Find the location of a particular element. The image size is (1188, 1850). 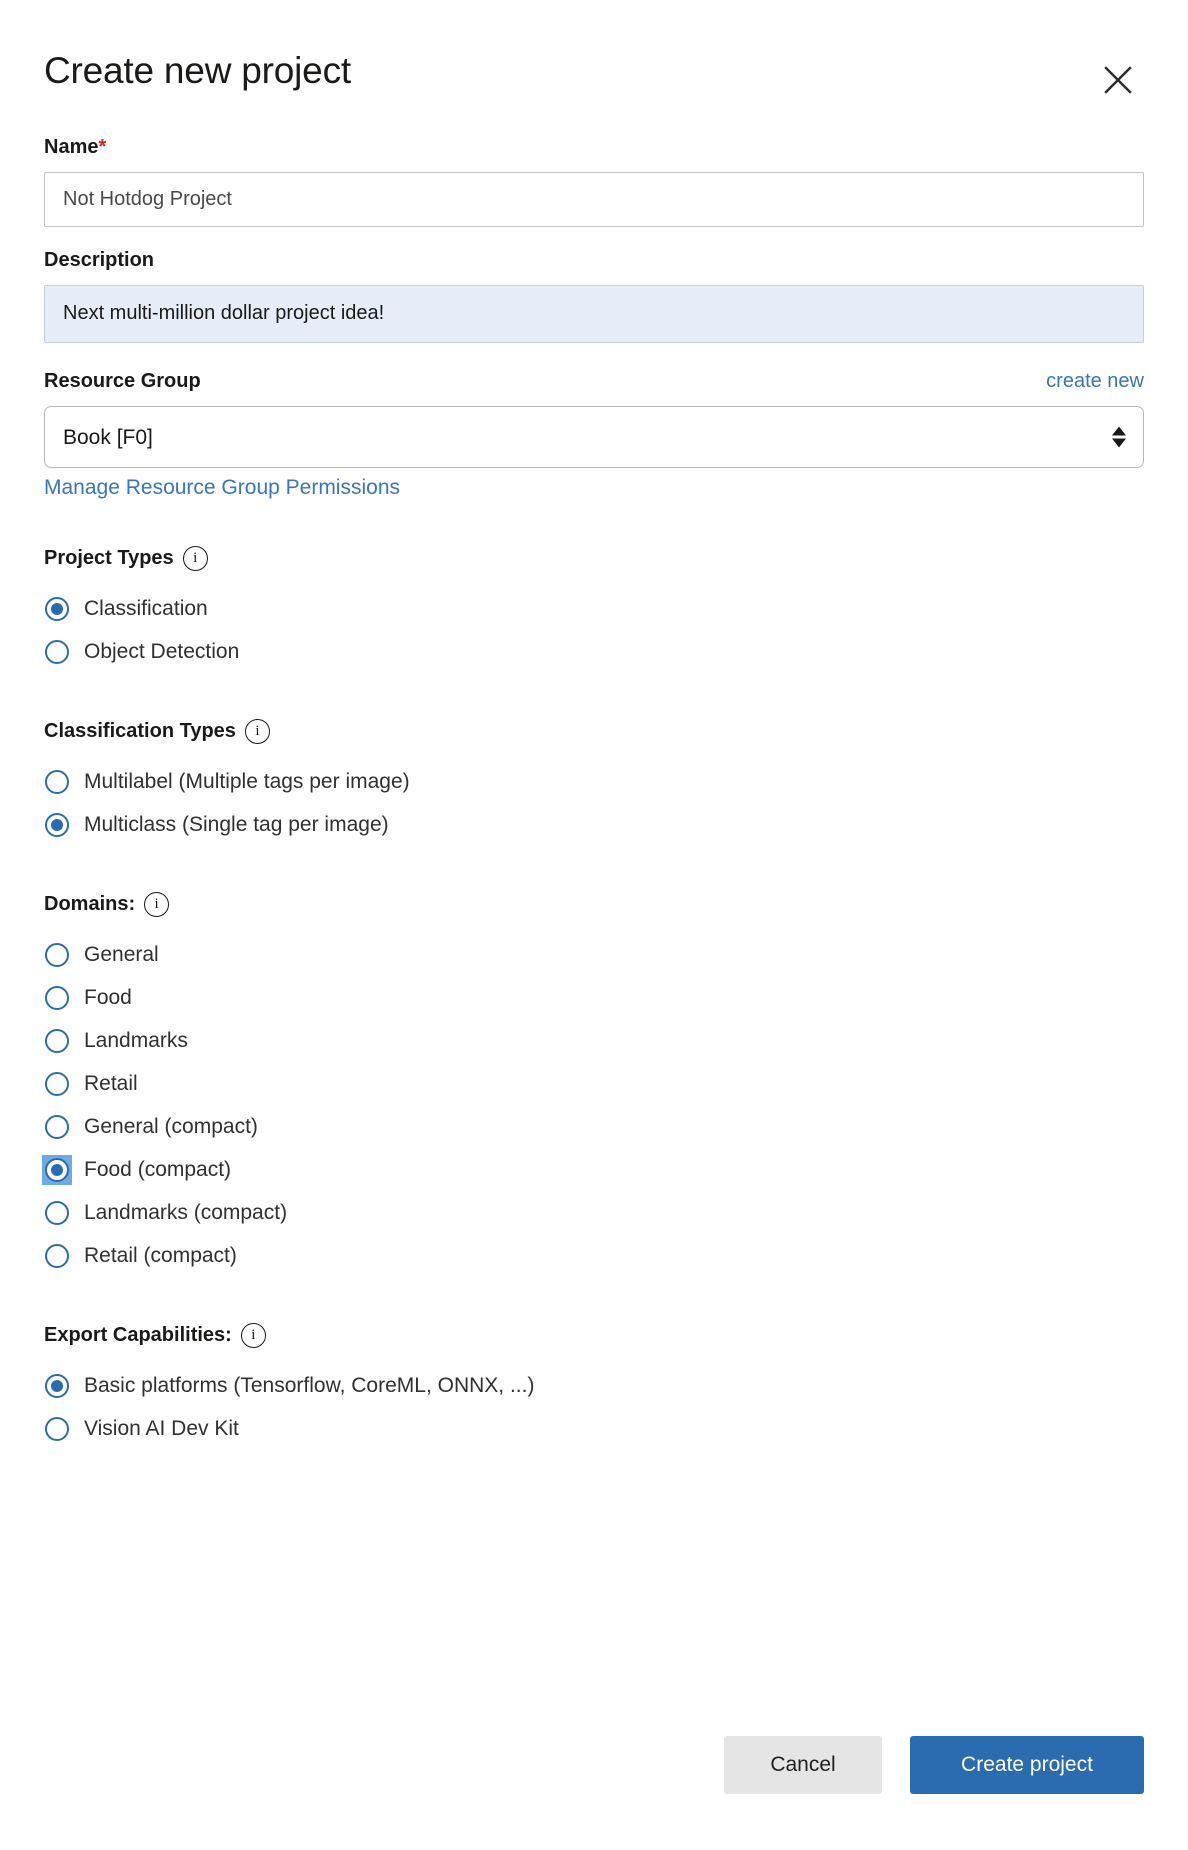

radio-label: Multiclass (Single tag per image) is located at coordinates (236, 824).